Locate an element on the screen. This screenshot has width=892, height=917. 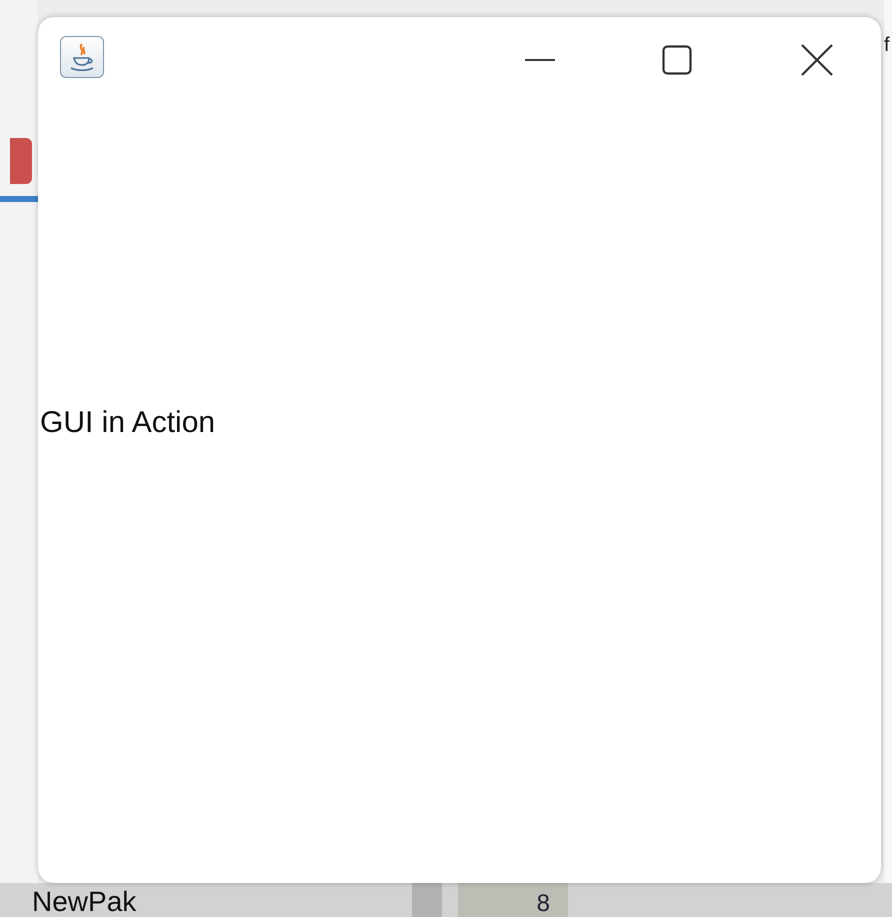
window-label: GUI in Action is located at coordinates (128, 423).